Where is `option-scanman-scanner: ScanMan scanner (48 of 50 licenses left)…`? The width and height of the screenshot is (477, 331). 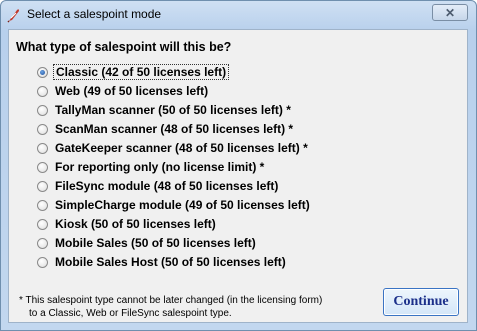
option-scanman-scanner: ScanMan scanner (48 of 50 licenses left)… is located at coordinates (166, 129).